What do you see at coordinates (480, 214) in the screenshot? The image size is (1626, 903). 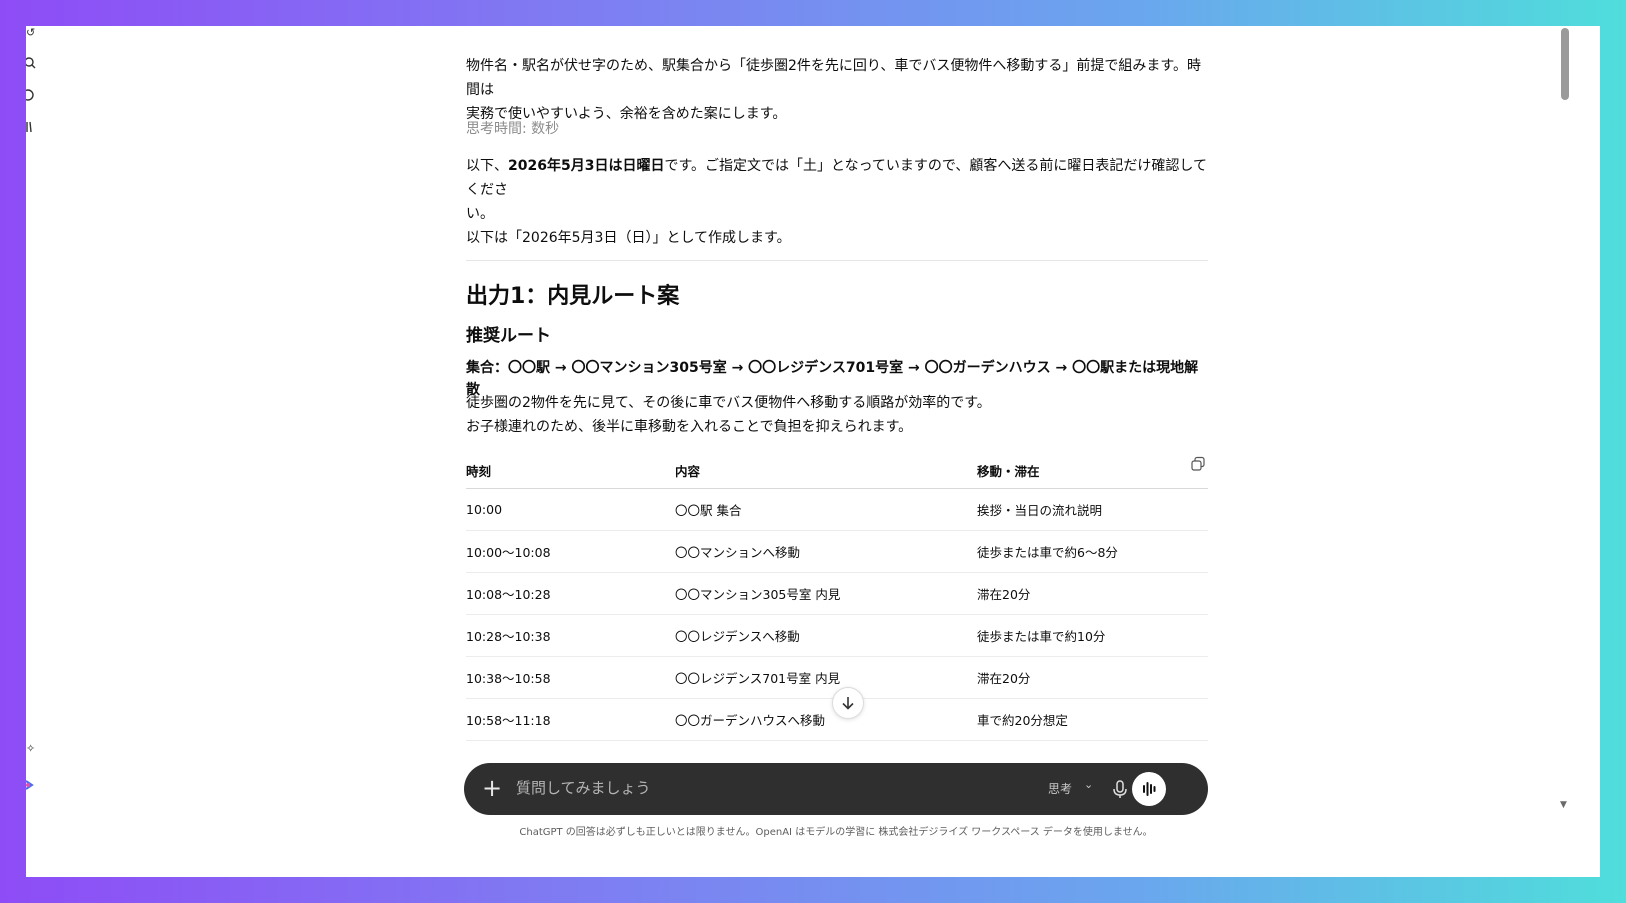 I see `date-note-wrap: い。` at bounding box center [480, 214].